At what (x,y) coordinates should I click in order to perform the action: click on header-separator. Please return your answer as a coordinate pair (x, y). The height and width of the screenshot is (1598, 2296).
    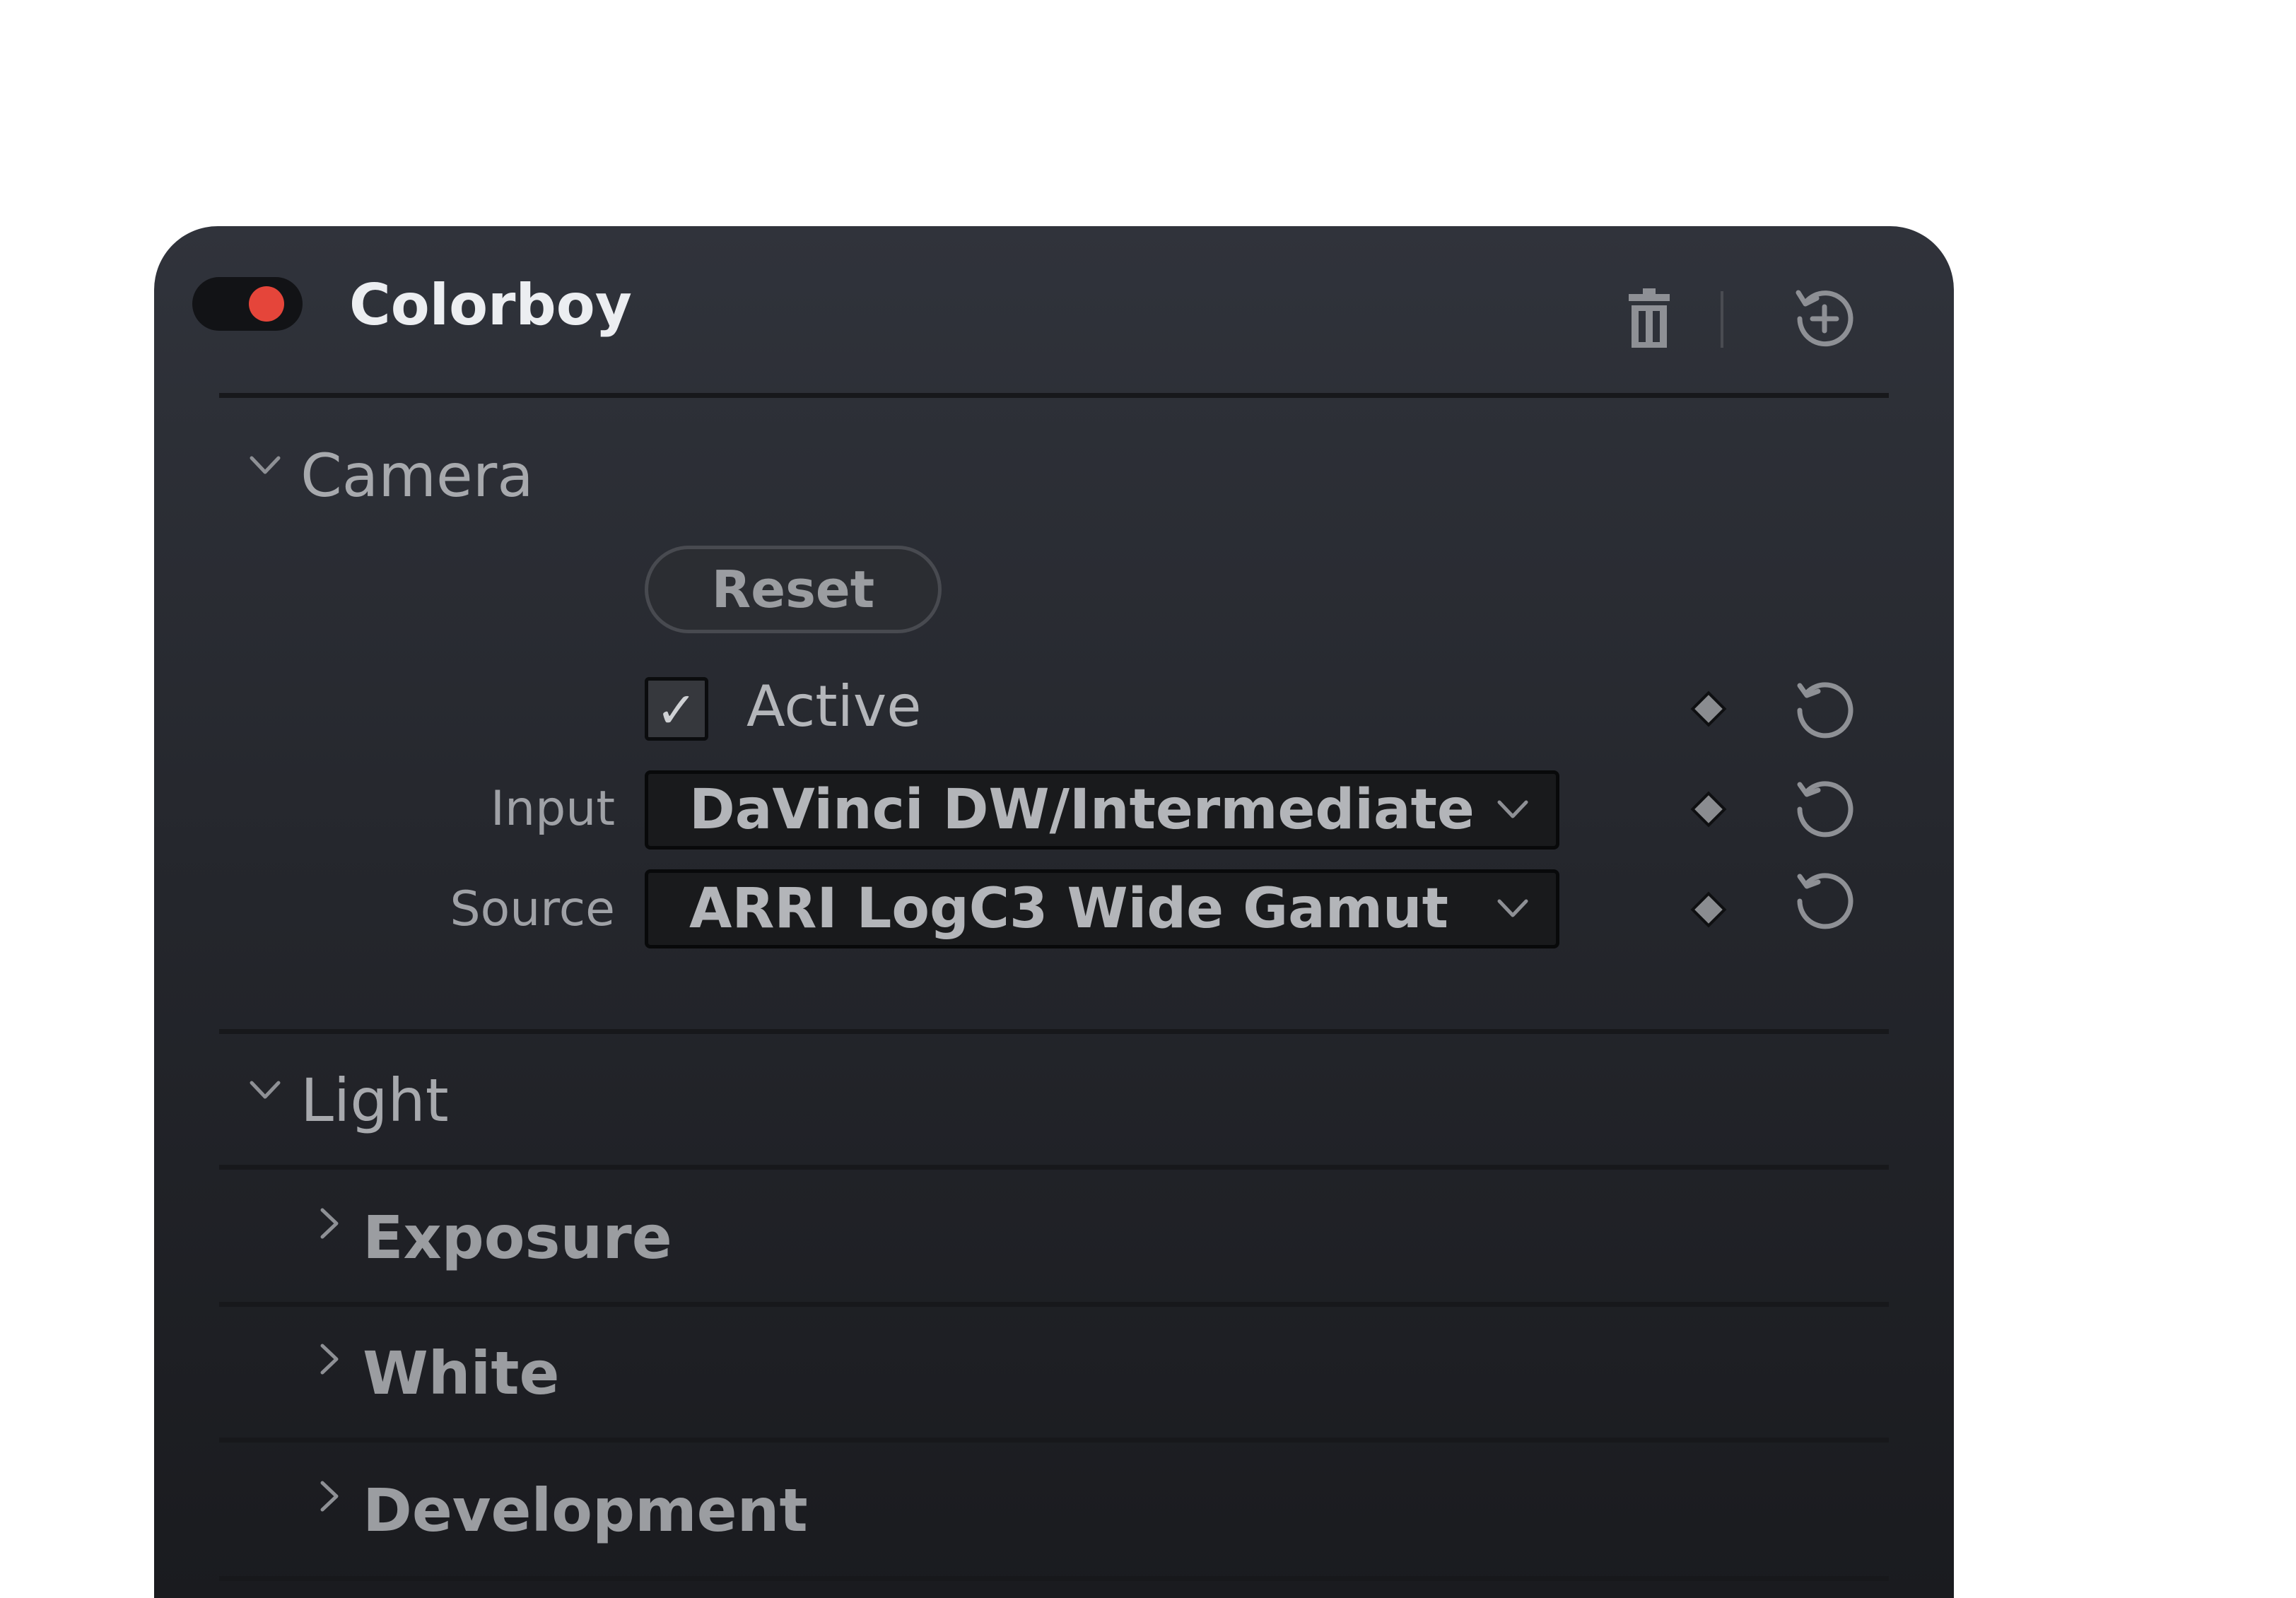
    Looking at the image, I should click on (1054, 395).